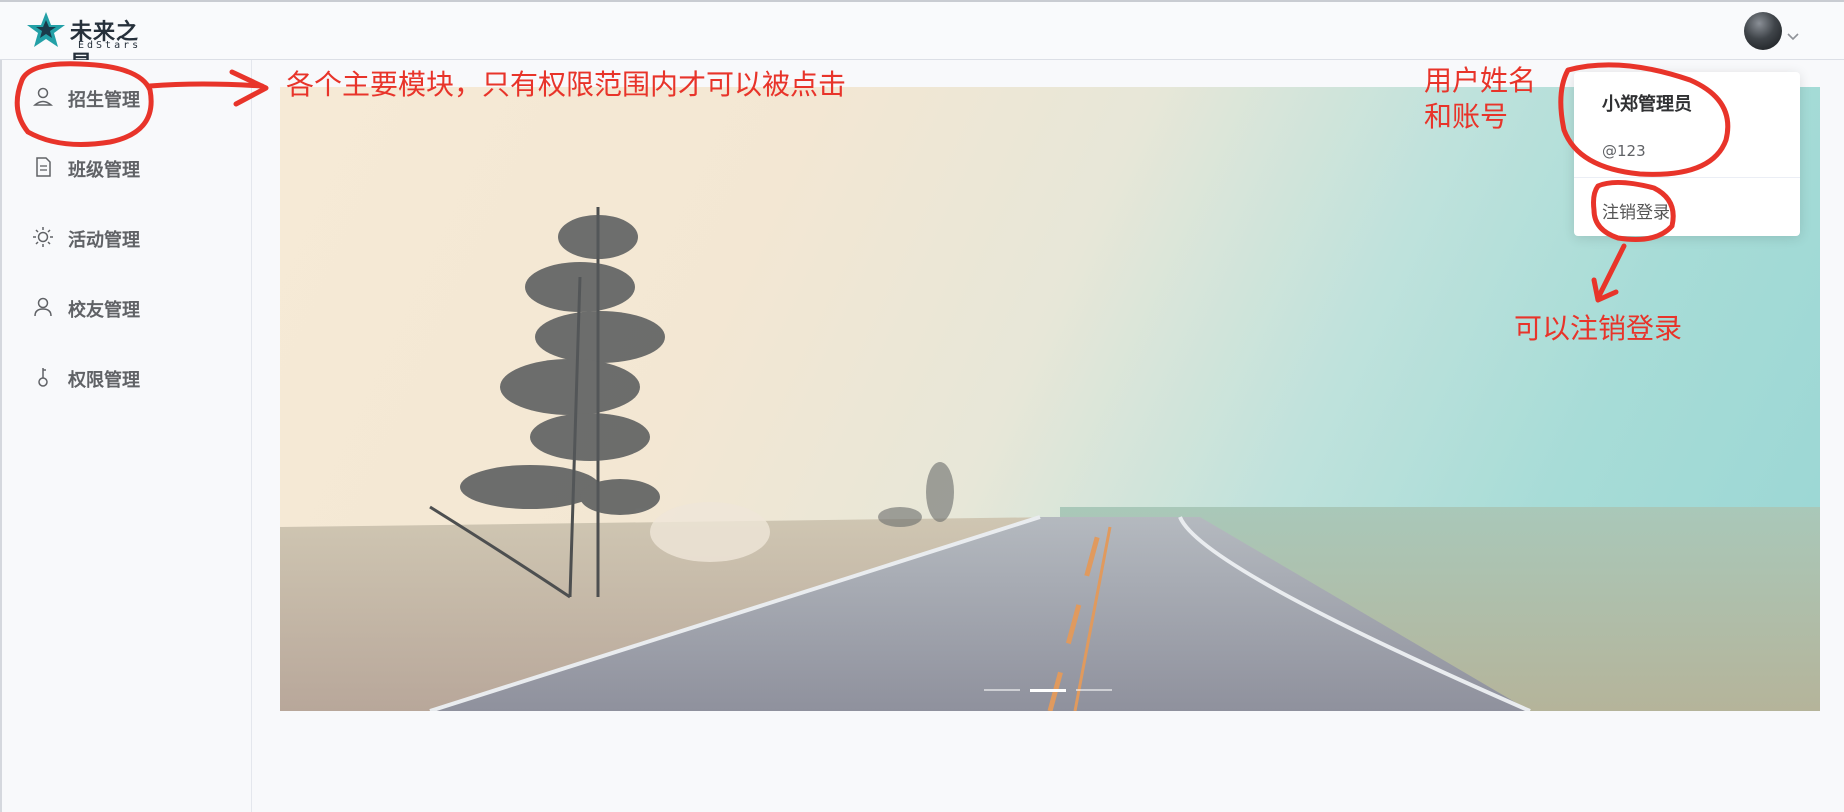  Describe the element at coordinates (126, 436) in the screenshot. I see `sidebar: 招生管理 班级管理 活动管理 校友管理 权限管理` at that location.